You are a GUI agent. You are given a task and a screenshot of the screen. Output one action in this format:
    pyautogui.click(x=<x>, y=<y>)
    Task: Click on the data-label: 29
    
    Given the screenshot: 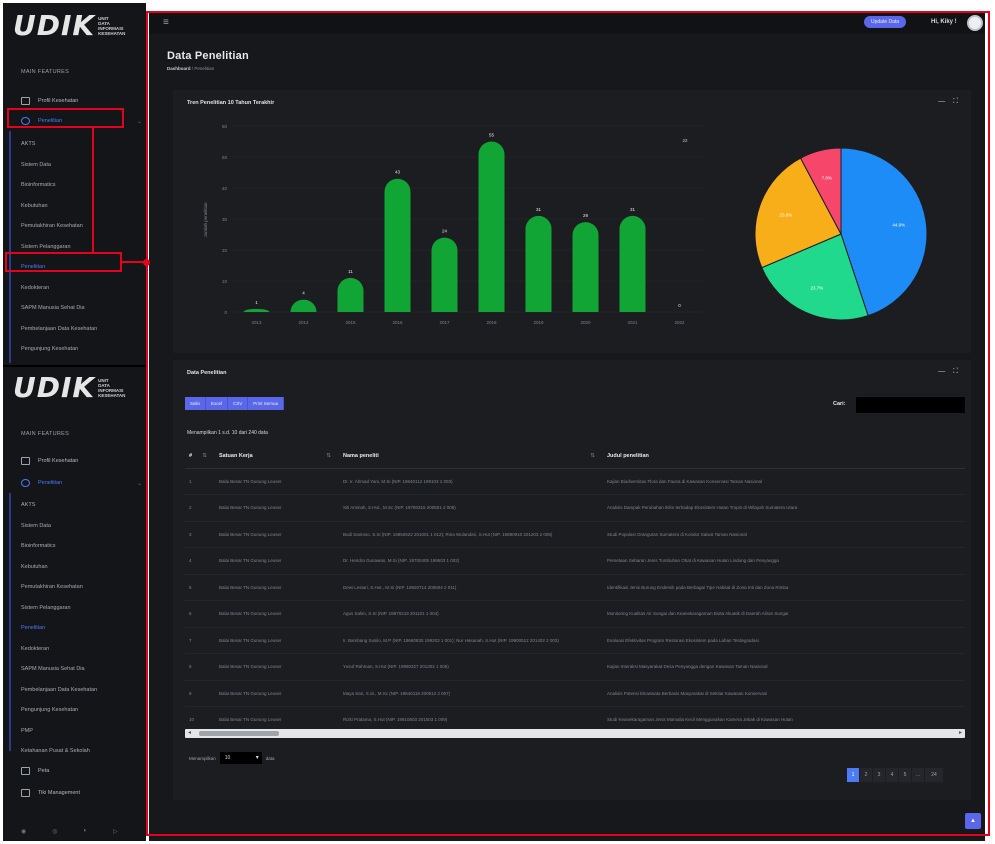 What is the action you would take?
    pyautogui.click(x=586, y=215)
    